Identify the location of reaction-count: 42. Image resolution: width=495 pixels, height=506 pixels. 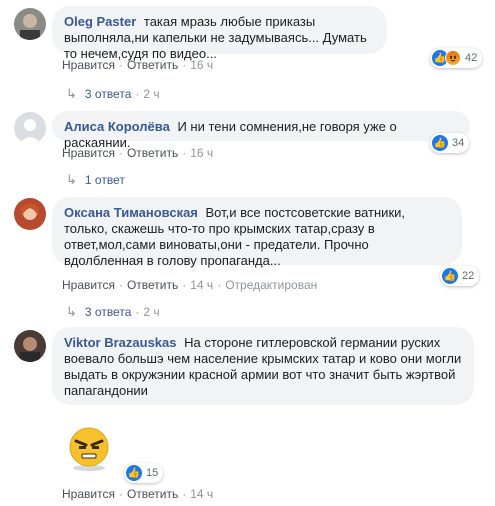
(471, 58).